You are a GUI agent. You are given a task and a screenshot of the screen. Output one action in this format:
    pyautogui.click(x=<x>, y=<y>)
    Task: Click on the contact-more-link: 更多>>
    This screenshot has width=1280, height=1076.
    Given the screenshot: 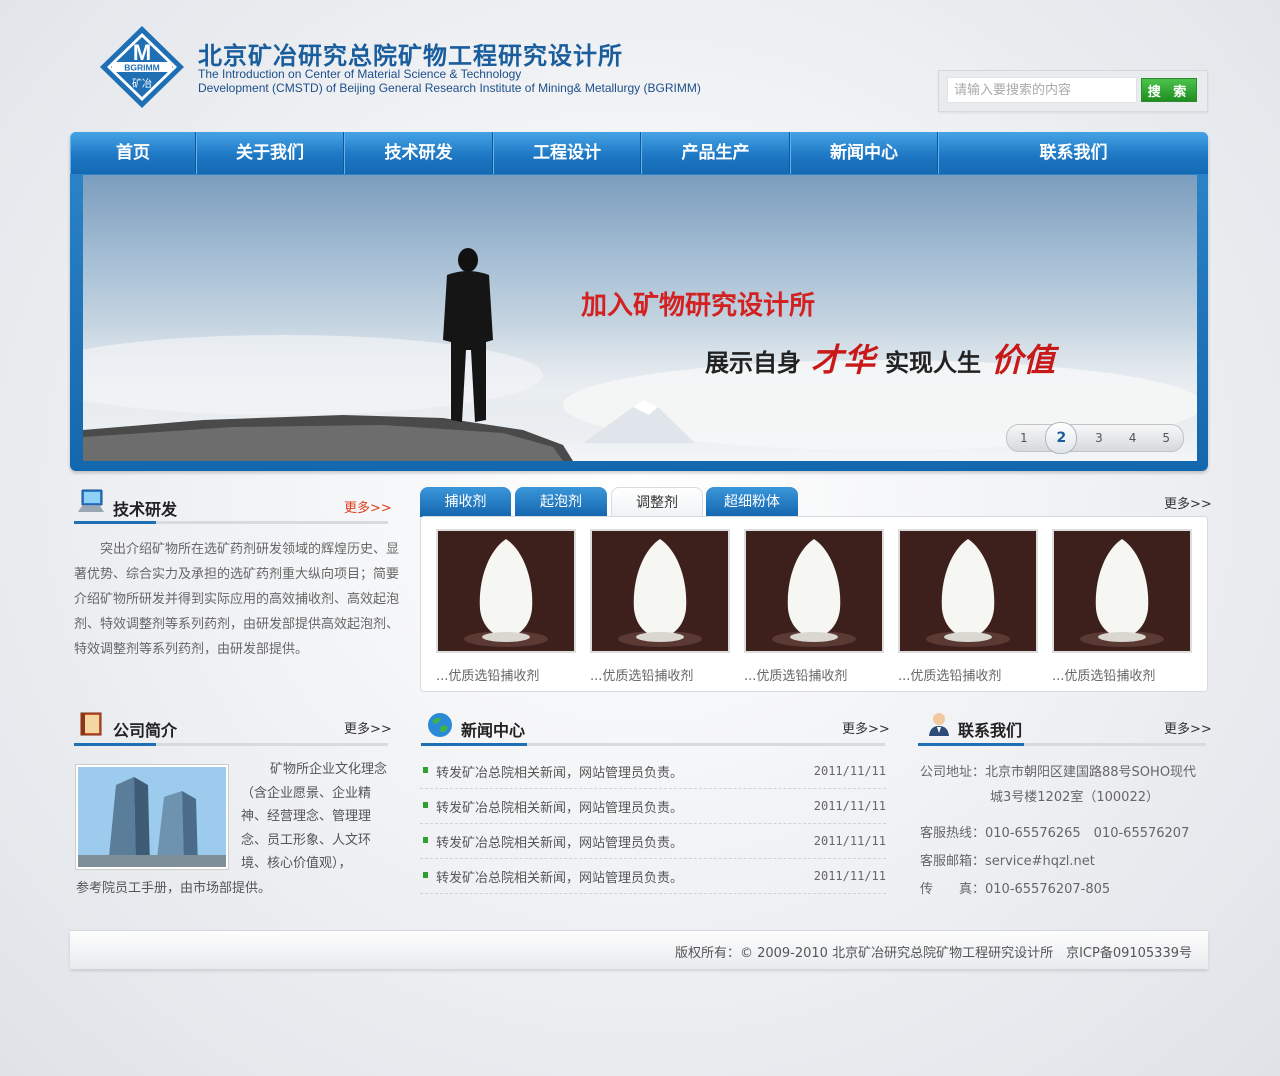 What is the action you would take?
    pyautogui.click(x=1188, y=727)
    